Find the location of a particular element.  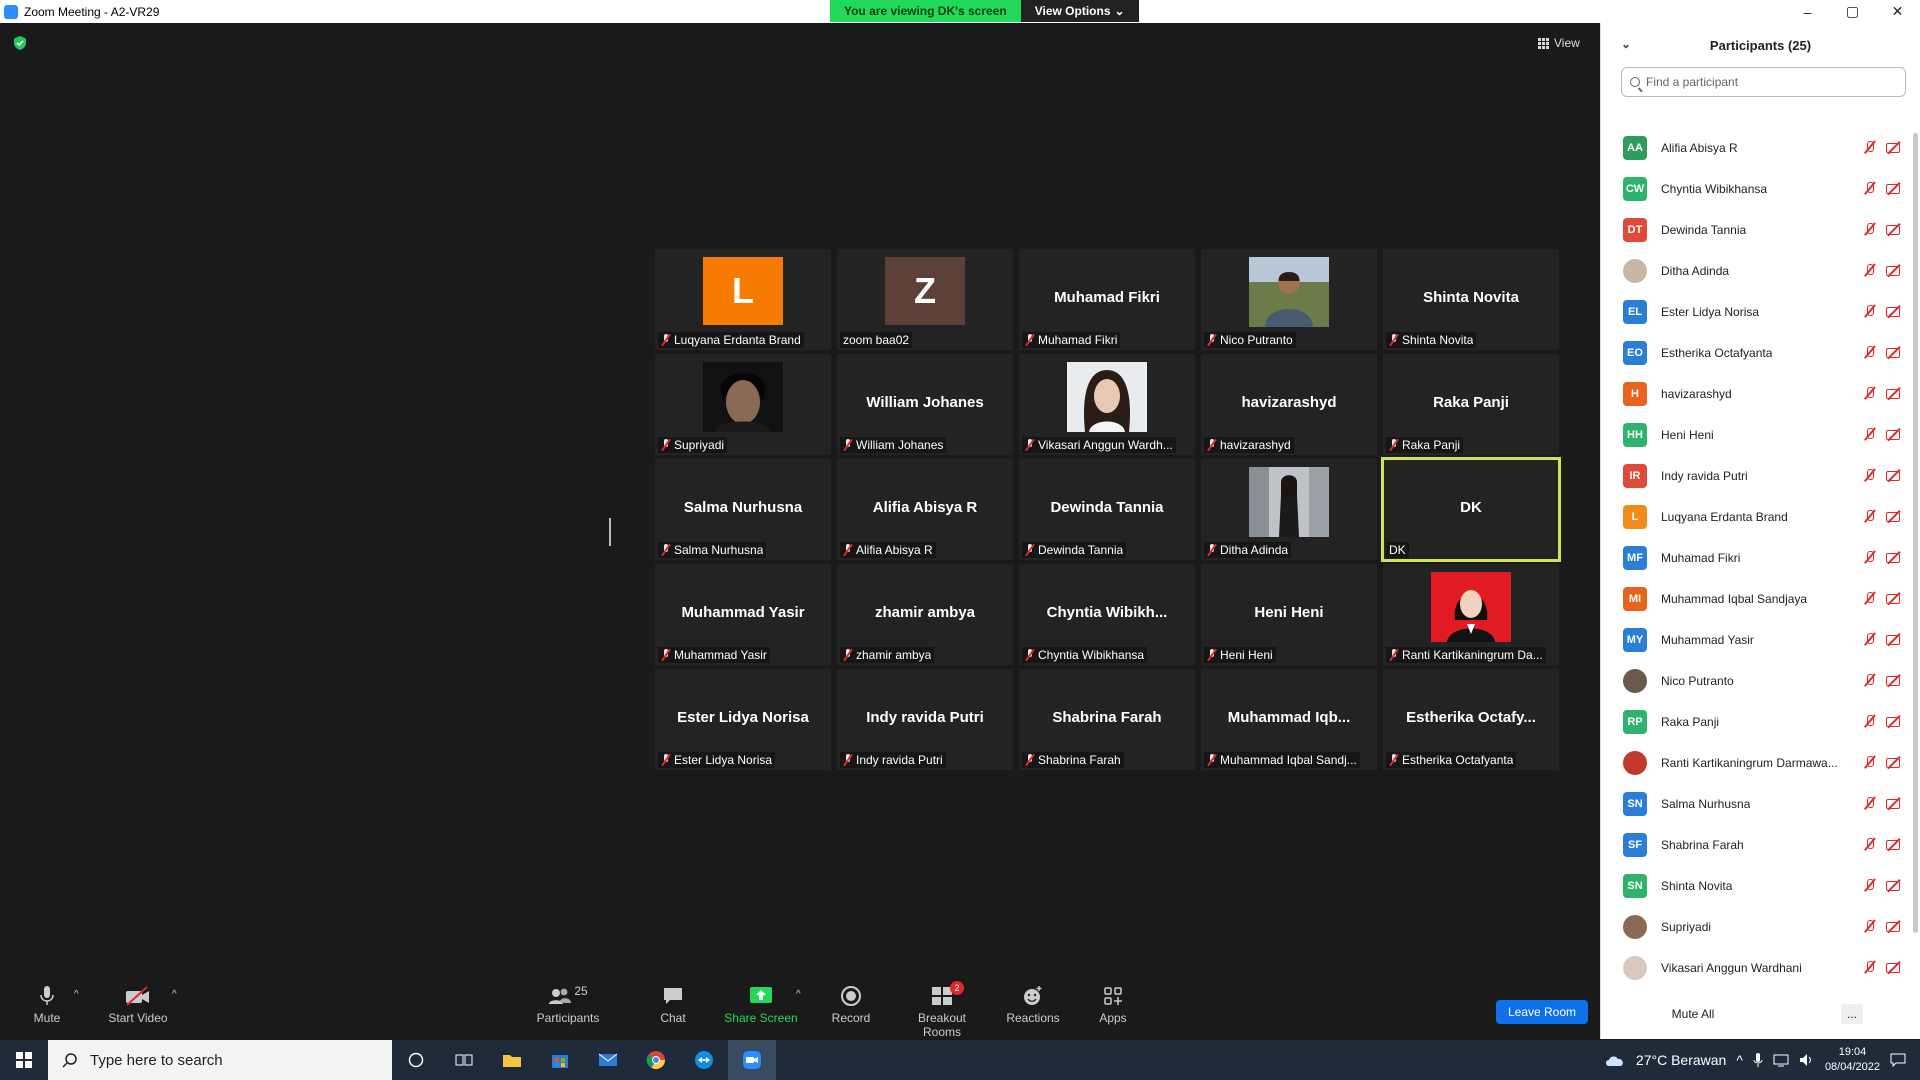

share-screen-button: Share Screen is located at coordinates (761, 1004).